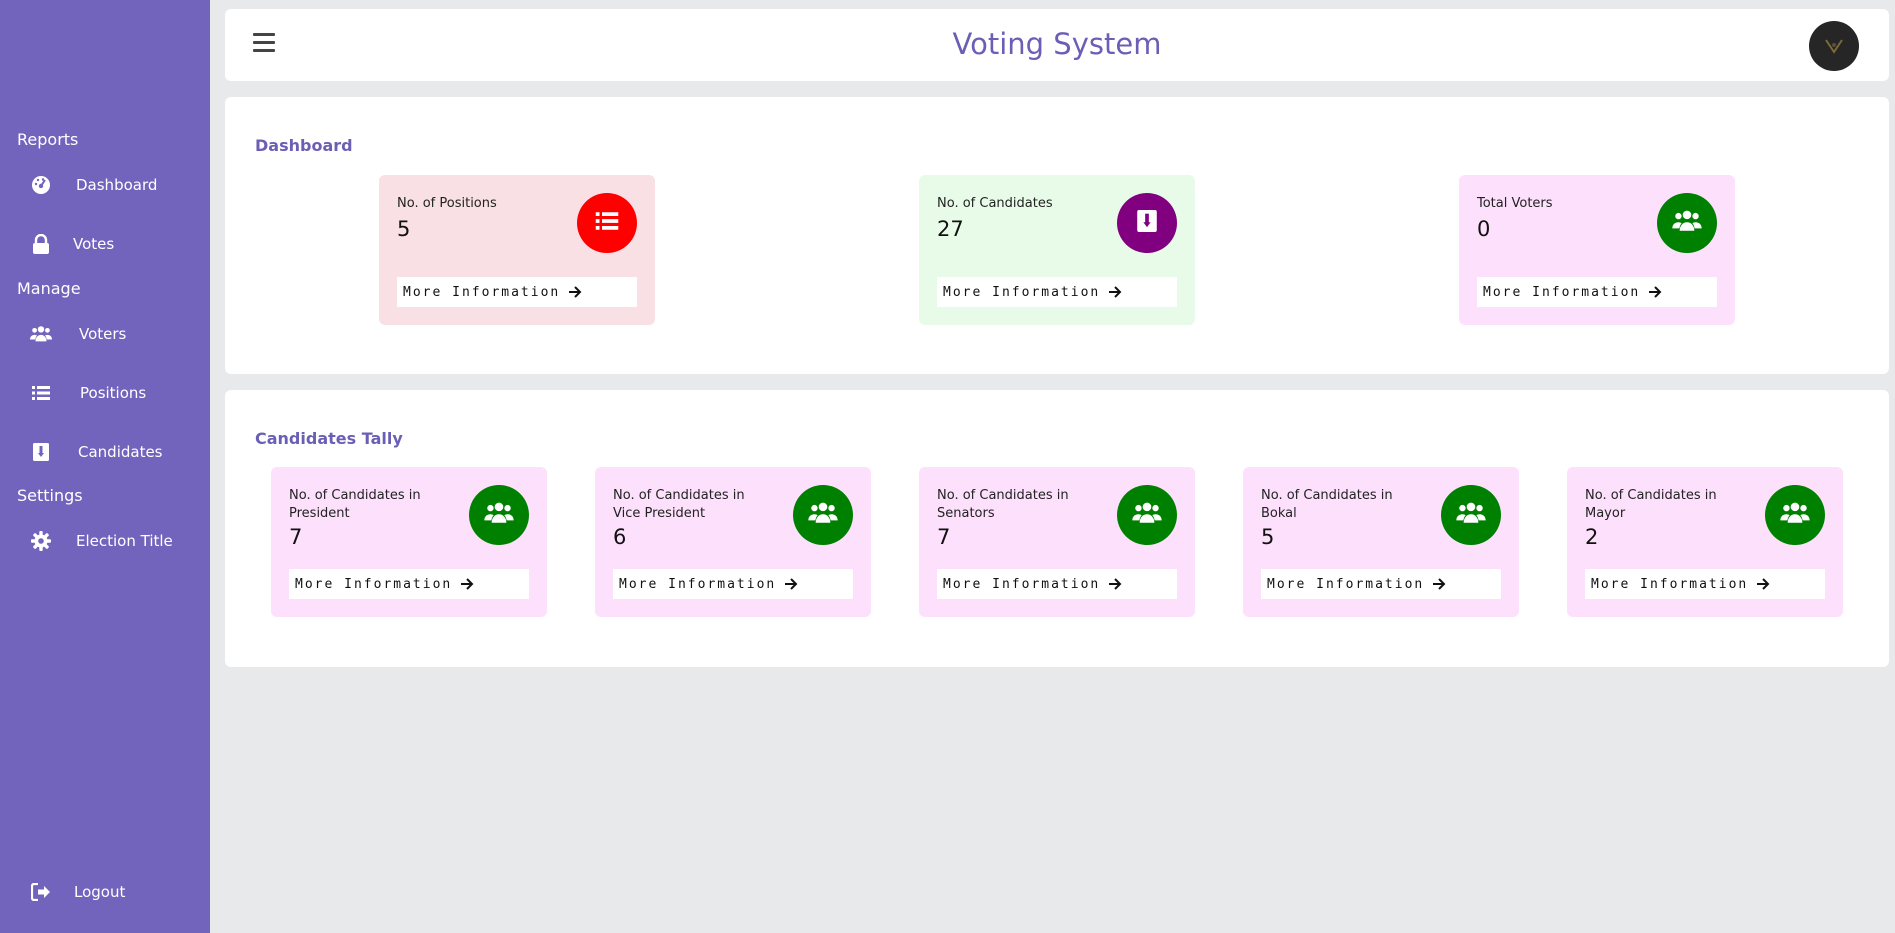 This screenshot has height=933, width=1895. What do you see at coordinates (120, 452) in the screenshot?
I see `sidebar-item-label: Candidates` at bounding box center [120, 452].